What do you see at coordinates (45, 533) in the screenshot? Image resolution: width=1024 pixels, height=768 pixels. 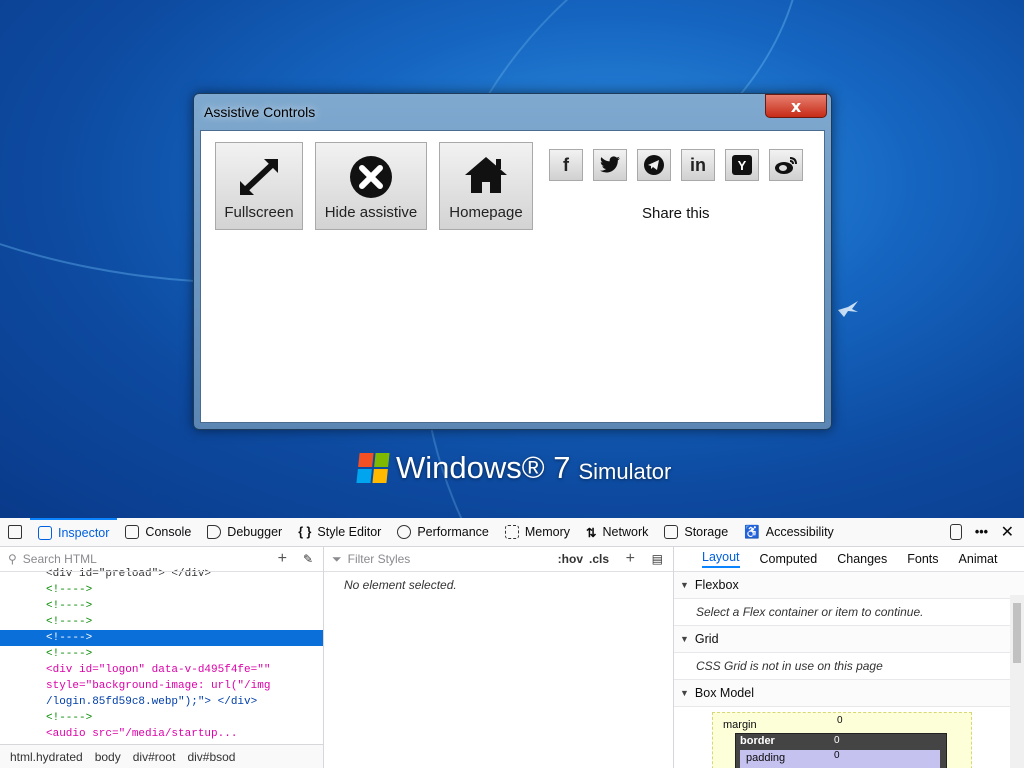 I see `inspector-icon` at bounding box center [45, 533].